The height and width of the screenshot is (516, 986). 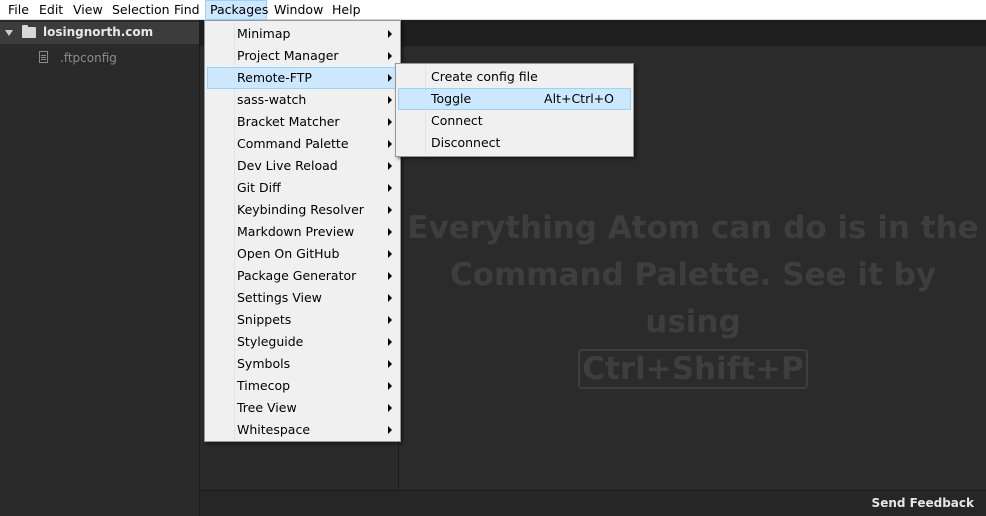 I want to click on folder-icon, so click(x=29, y=31).